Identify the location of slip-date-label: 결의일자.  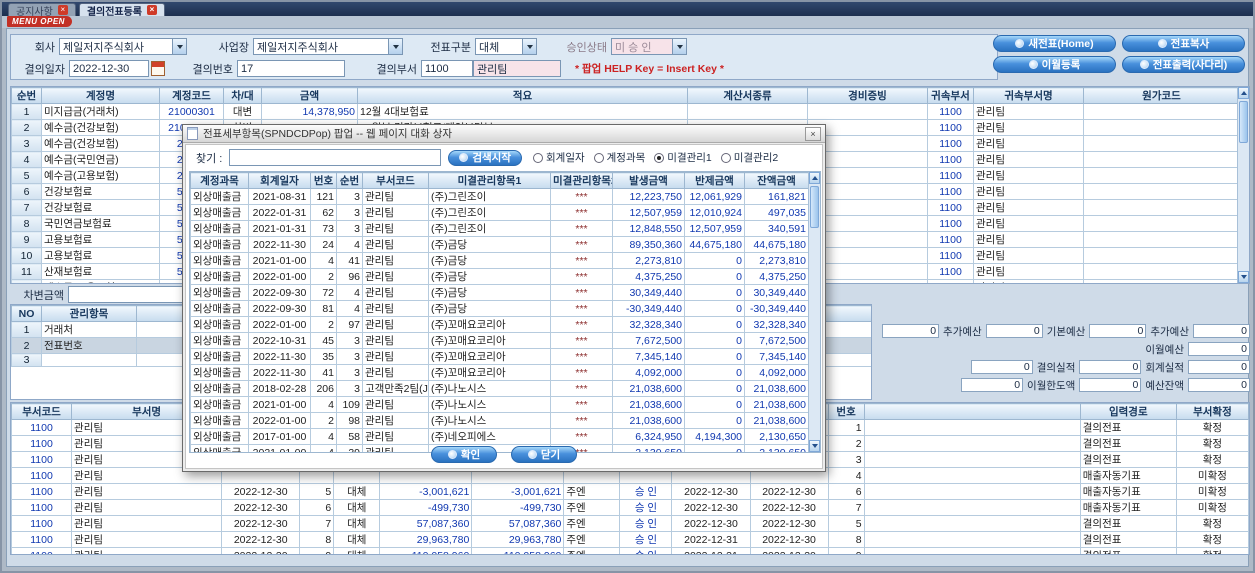
(44, 69).